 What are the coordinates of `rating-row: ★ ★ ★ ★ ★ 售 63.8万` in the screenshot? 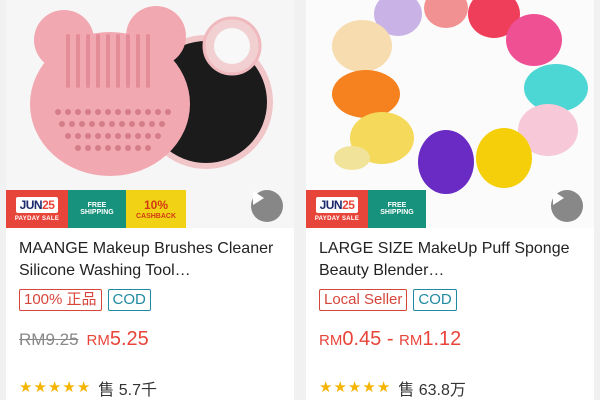 It's located at (392, 388).